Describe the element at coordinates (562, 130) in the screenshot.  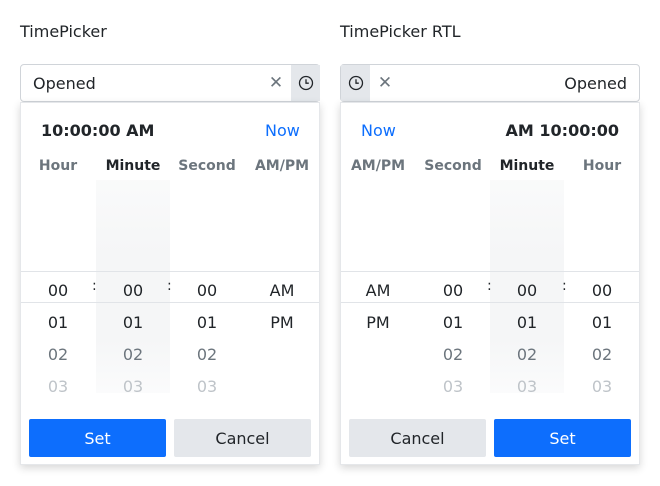
I see `selected-time-title: AM 10:00:00` at that location.